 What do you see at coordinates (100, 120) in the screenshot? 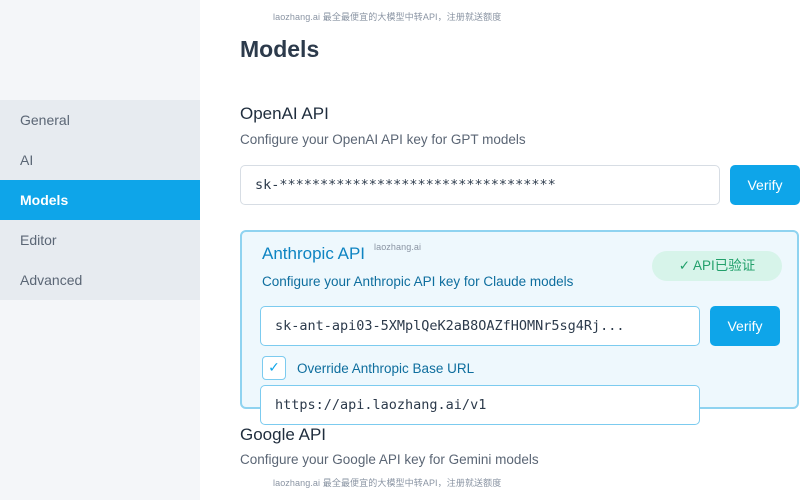
I see `sidebar-item-general: General` at bounding box center [100, 120].